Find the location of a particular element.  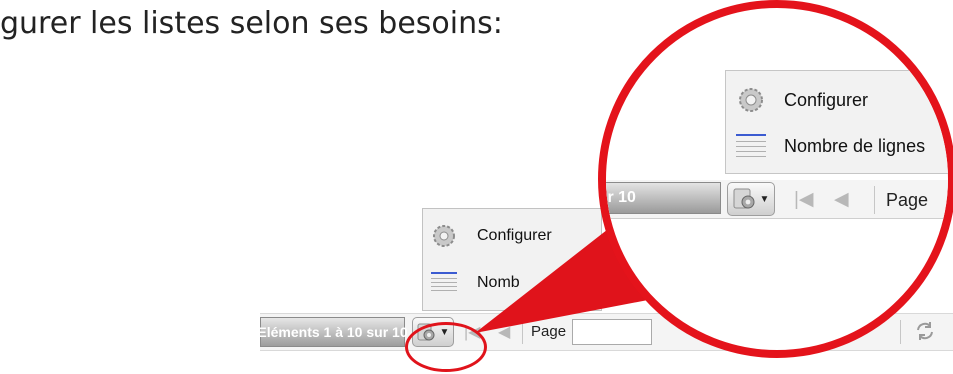

menu-item-label: Nomb is located at coordinates (498, 282).